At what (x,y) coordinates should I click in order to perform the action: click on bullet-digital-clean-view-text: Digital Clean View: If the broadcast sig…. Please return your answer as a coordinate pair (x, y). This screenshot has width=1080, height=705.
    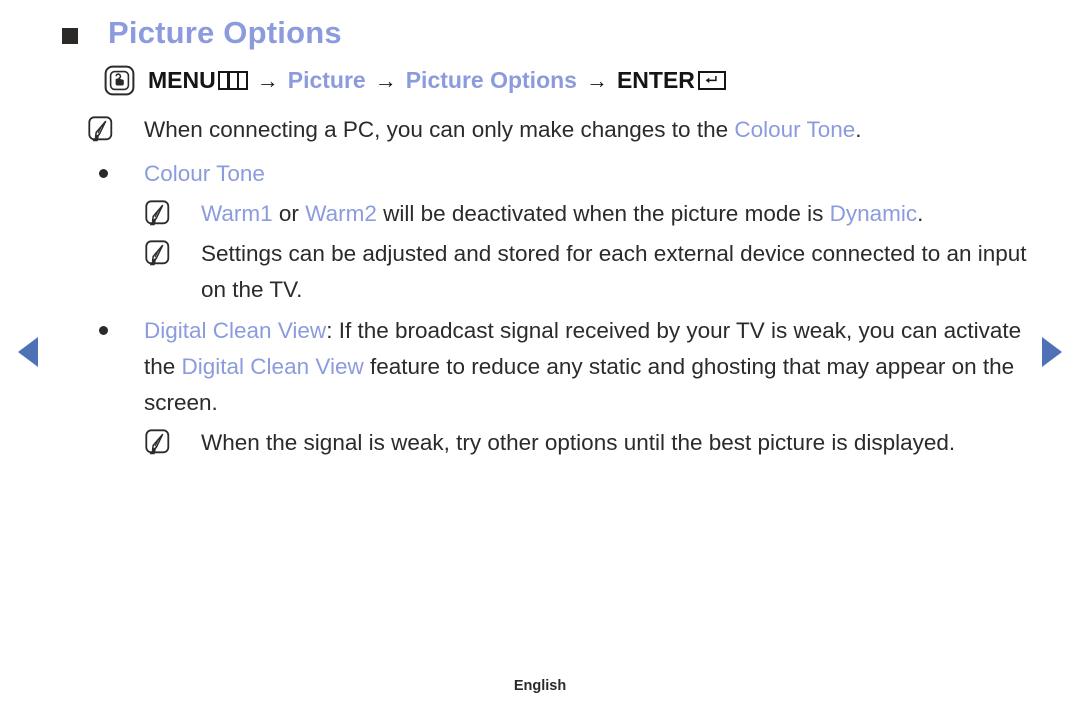
    Looking at the image, I should click on (586, 367).